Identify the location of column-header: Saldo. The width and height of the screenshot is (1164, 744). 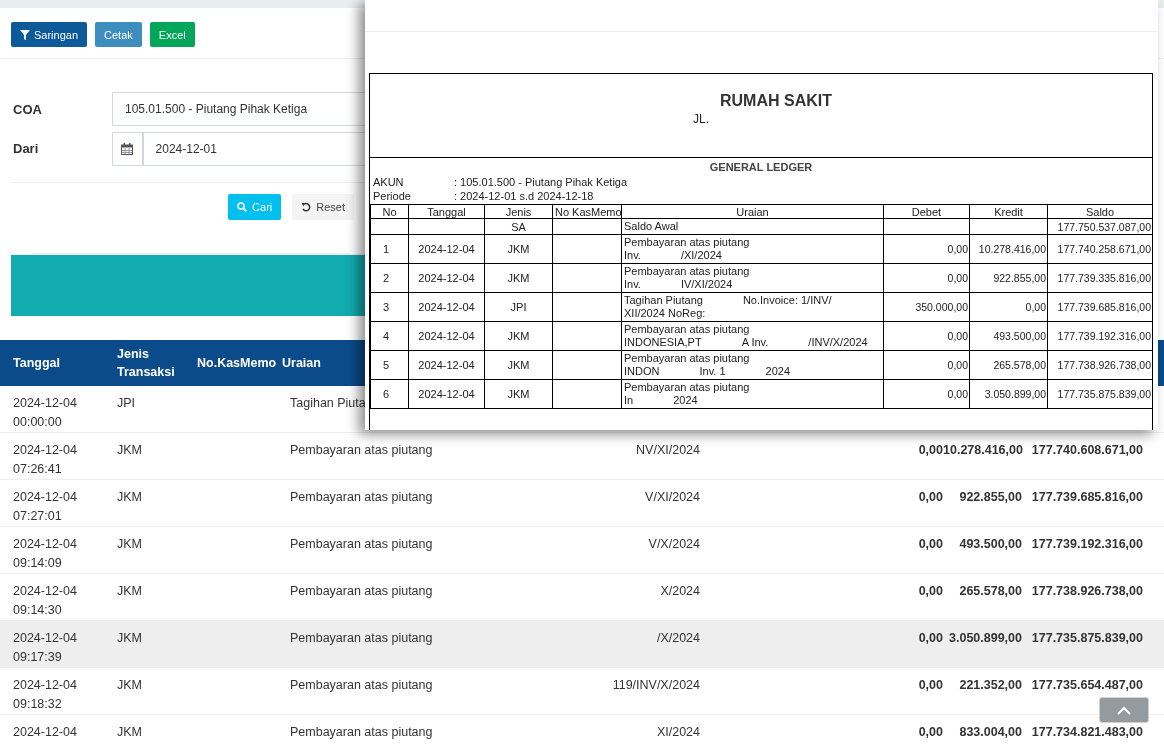
(1100, 211).